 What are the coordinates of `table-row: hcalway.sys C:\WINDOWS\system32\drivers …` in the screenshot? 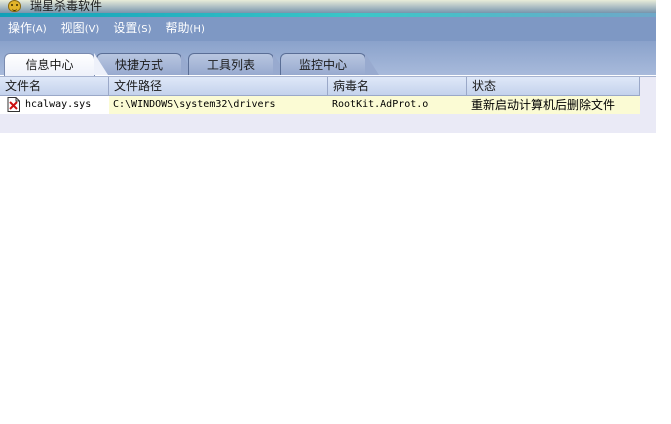 It's located at (320, 105).